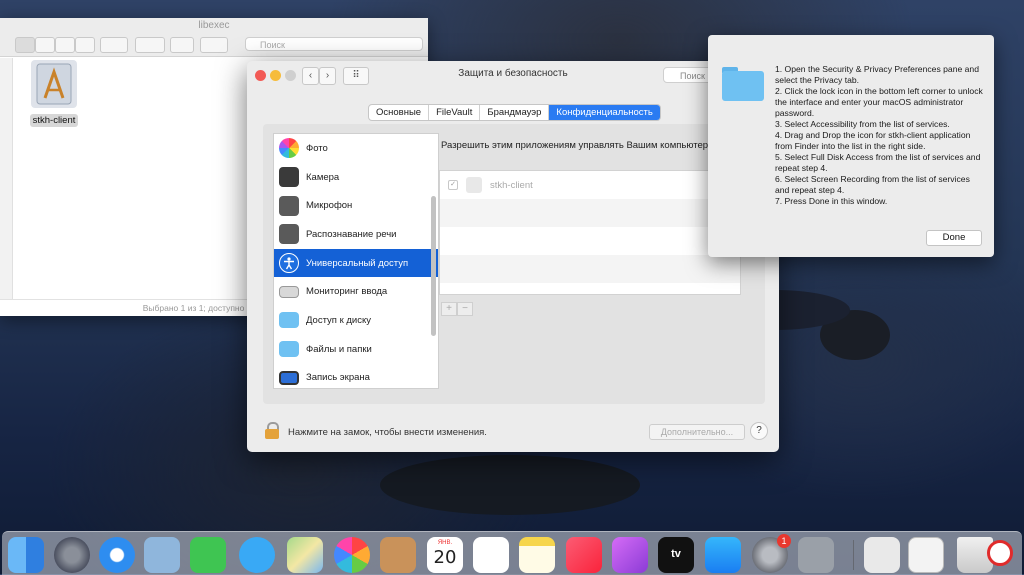 This screenshot has height=575, width=1024. What do you see at coordinates (162, 555) in the screenshot?
I see `preview-icon` at bounding box center [162, 555].